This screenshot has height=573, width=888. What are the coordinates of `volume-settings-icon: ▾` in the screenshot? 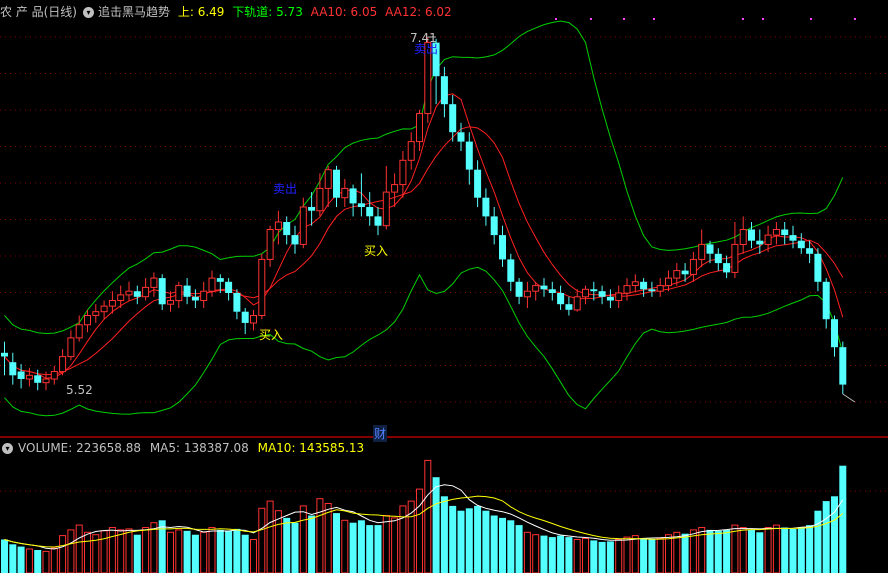 It's located at (7, 448).